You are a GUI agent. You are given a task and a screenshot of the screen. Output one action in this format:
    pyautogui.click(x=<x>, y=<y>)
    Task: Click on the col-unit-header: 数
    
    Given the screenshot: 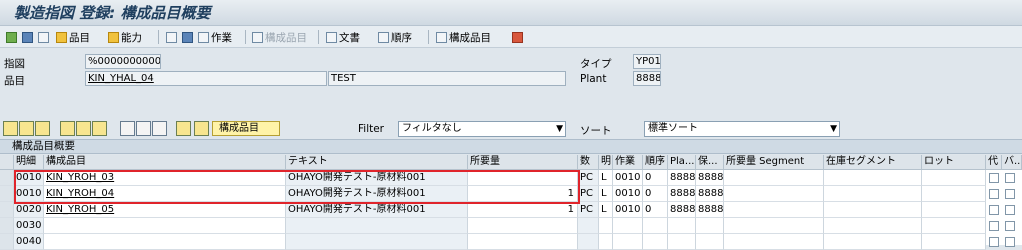 What is the action you would take?
    pyautogui.click(x=588, y=162)
    